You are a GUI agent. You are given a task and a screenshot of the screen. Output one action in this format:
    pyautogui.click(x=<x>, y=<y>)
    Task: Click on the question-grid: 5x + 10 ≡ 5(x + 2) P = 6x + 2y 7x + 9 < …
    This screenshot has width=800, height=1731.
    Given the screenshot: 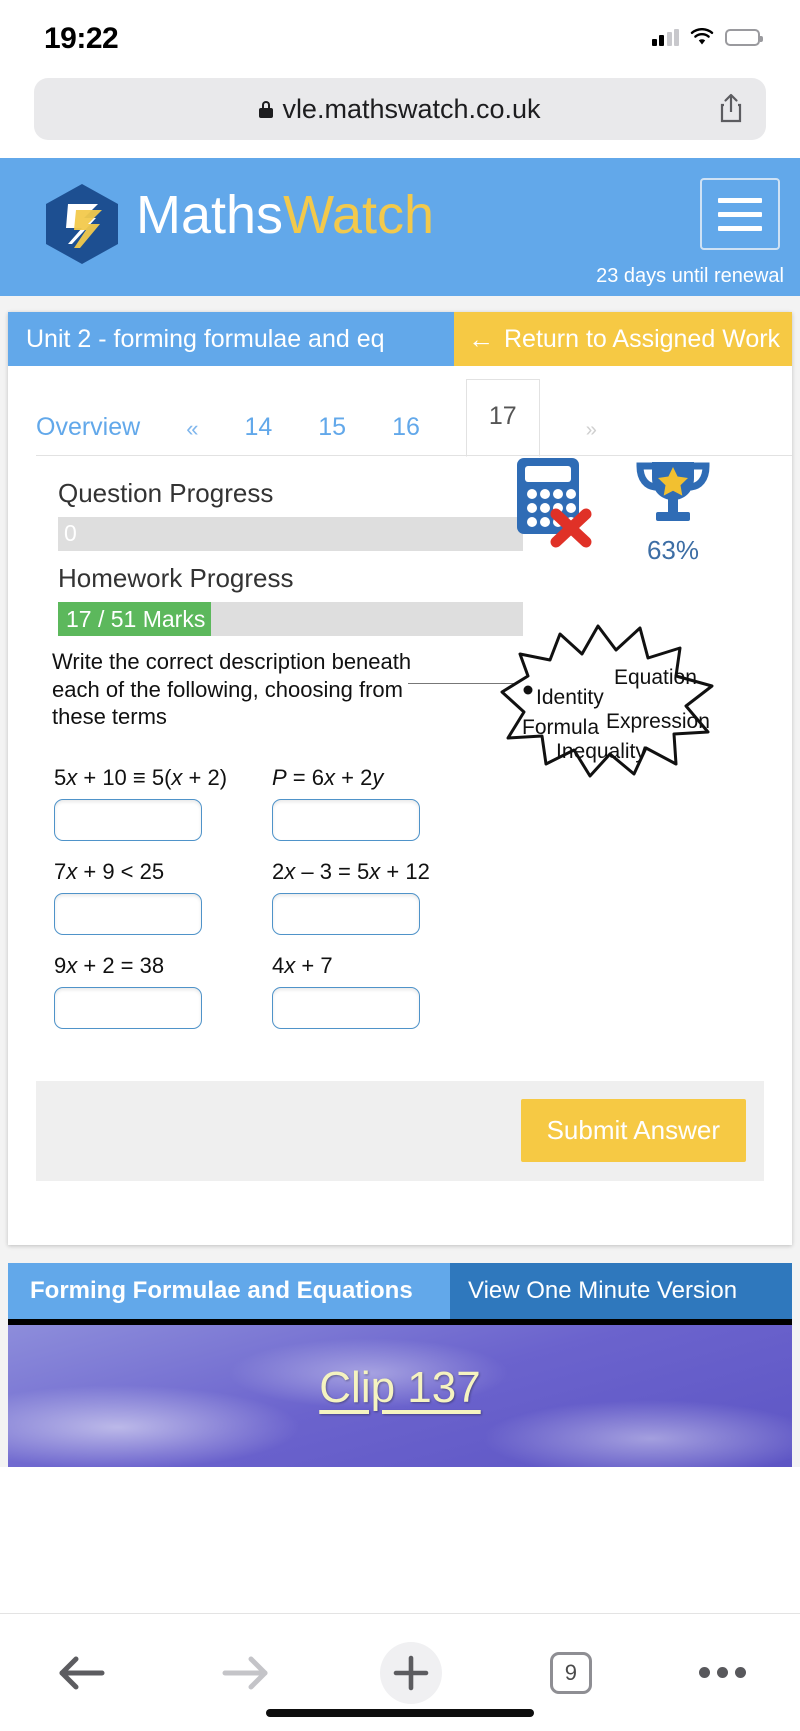 What is the action you would take?
    pyautogui.click(x=400, y=897)
    